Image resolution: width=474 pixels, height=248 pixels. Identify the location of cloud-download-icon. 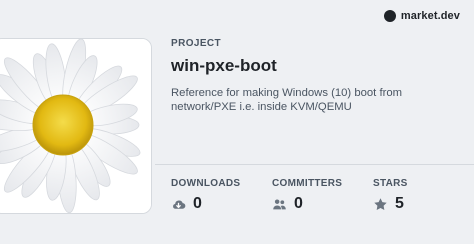
(179, 204).